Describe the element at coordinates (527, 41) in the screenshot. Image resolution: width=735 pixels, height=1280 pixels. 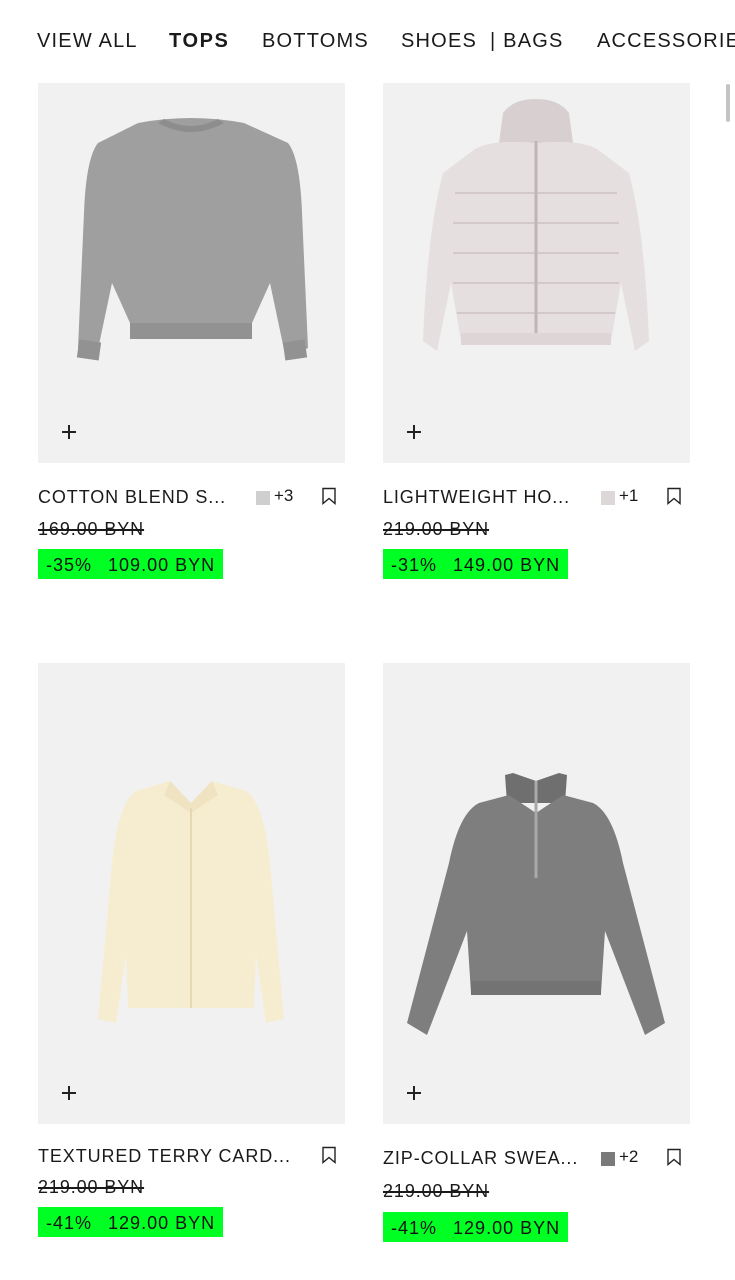
I see `nav-bags: | BAGS` at that location.